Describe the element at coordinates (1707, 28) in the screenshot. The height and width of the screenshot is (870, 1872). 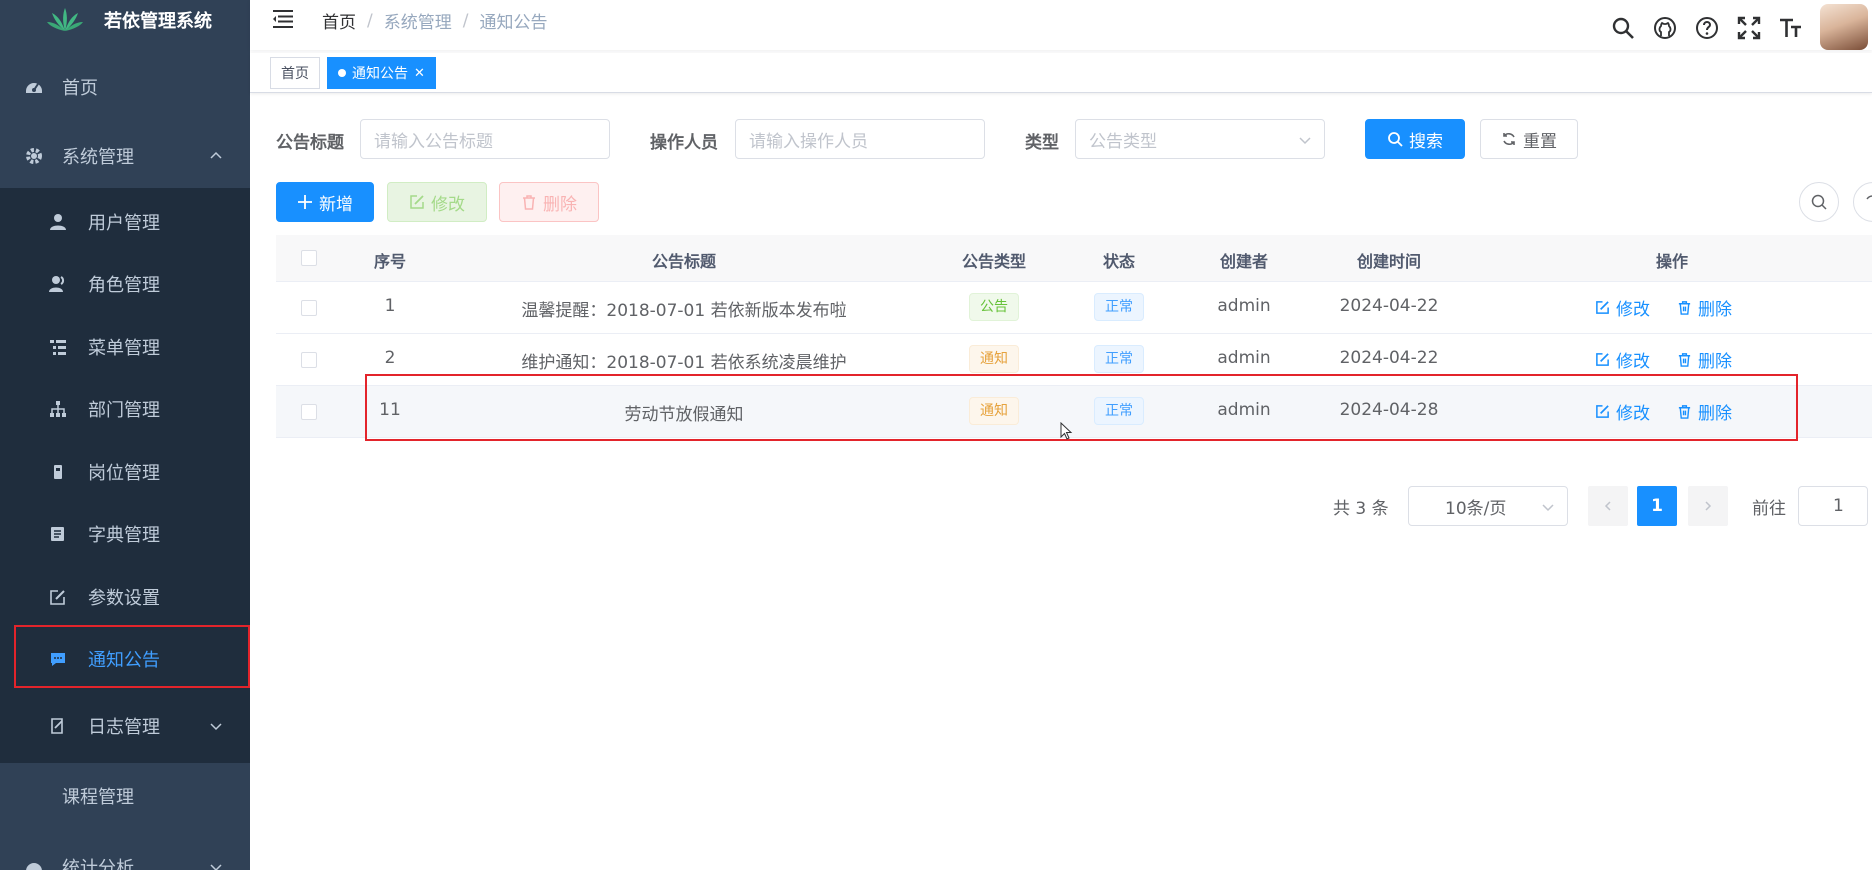
I see `question-icon` at that location.